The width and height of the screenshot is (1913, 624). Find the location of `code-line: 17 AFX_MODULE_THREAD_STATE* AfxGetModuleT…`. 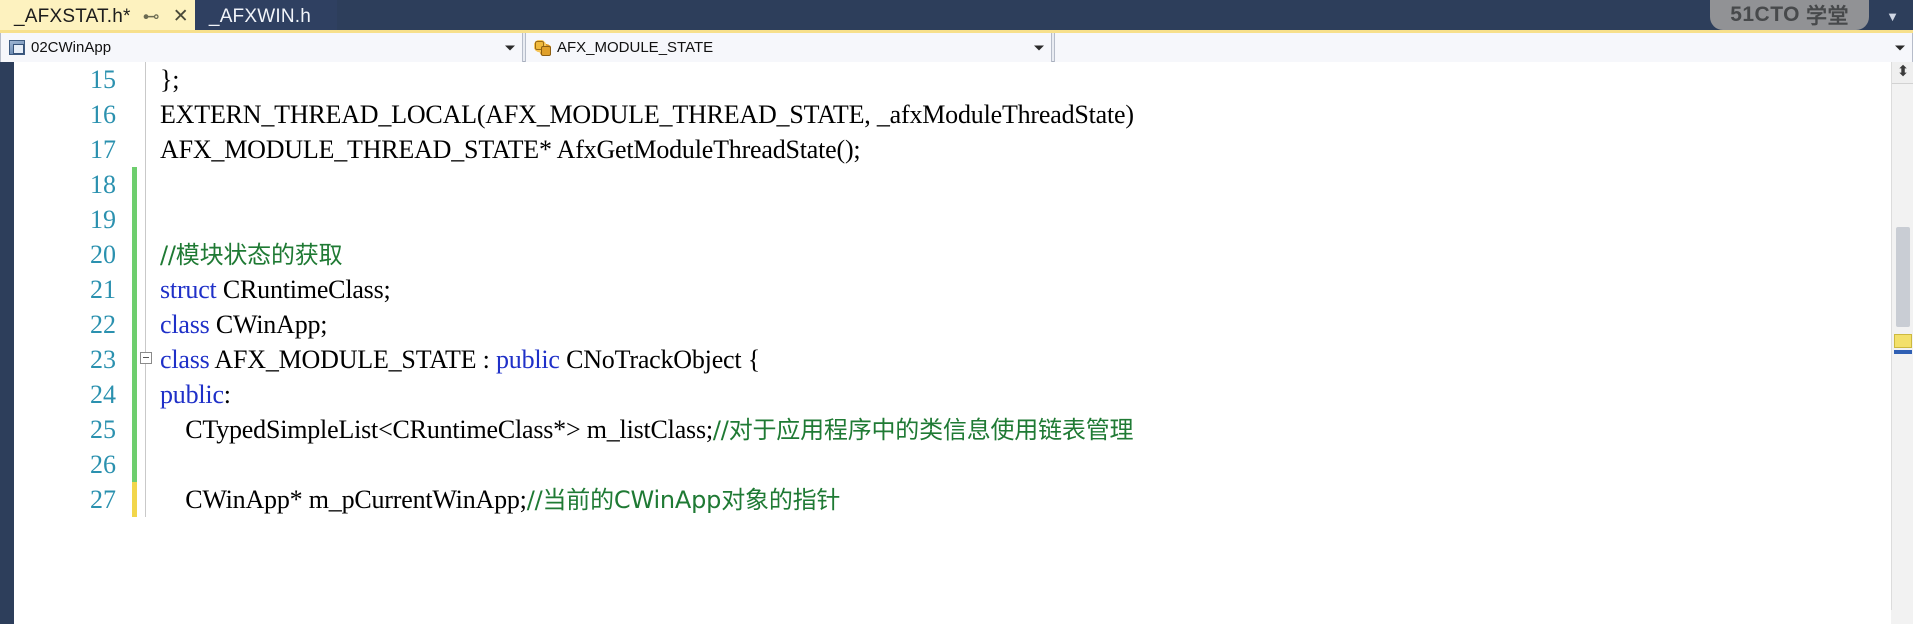

code-line: 17 AFX_MODULE_THREAD_STATE* AfxGetModuleT… is located at coordinates (963, 149).